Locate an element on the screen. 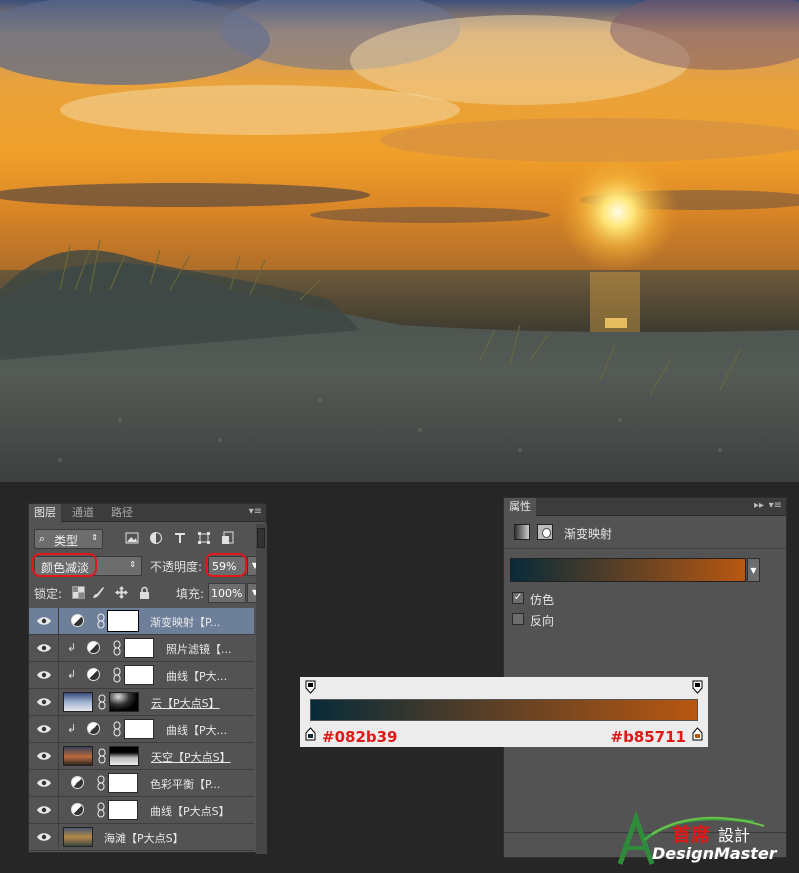  color-stop-left is located at coordinates (310, 734).